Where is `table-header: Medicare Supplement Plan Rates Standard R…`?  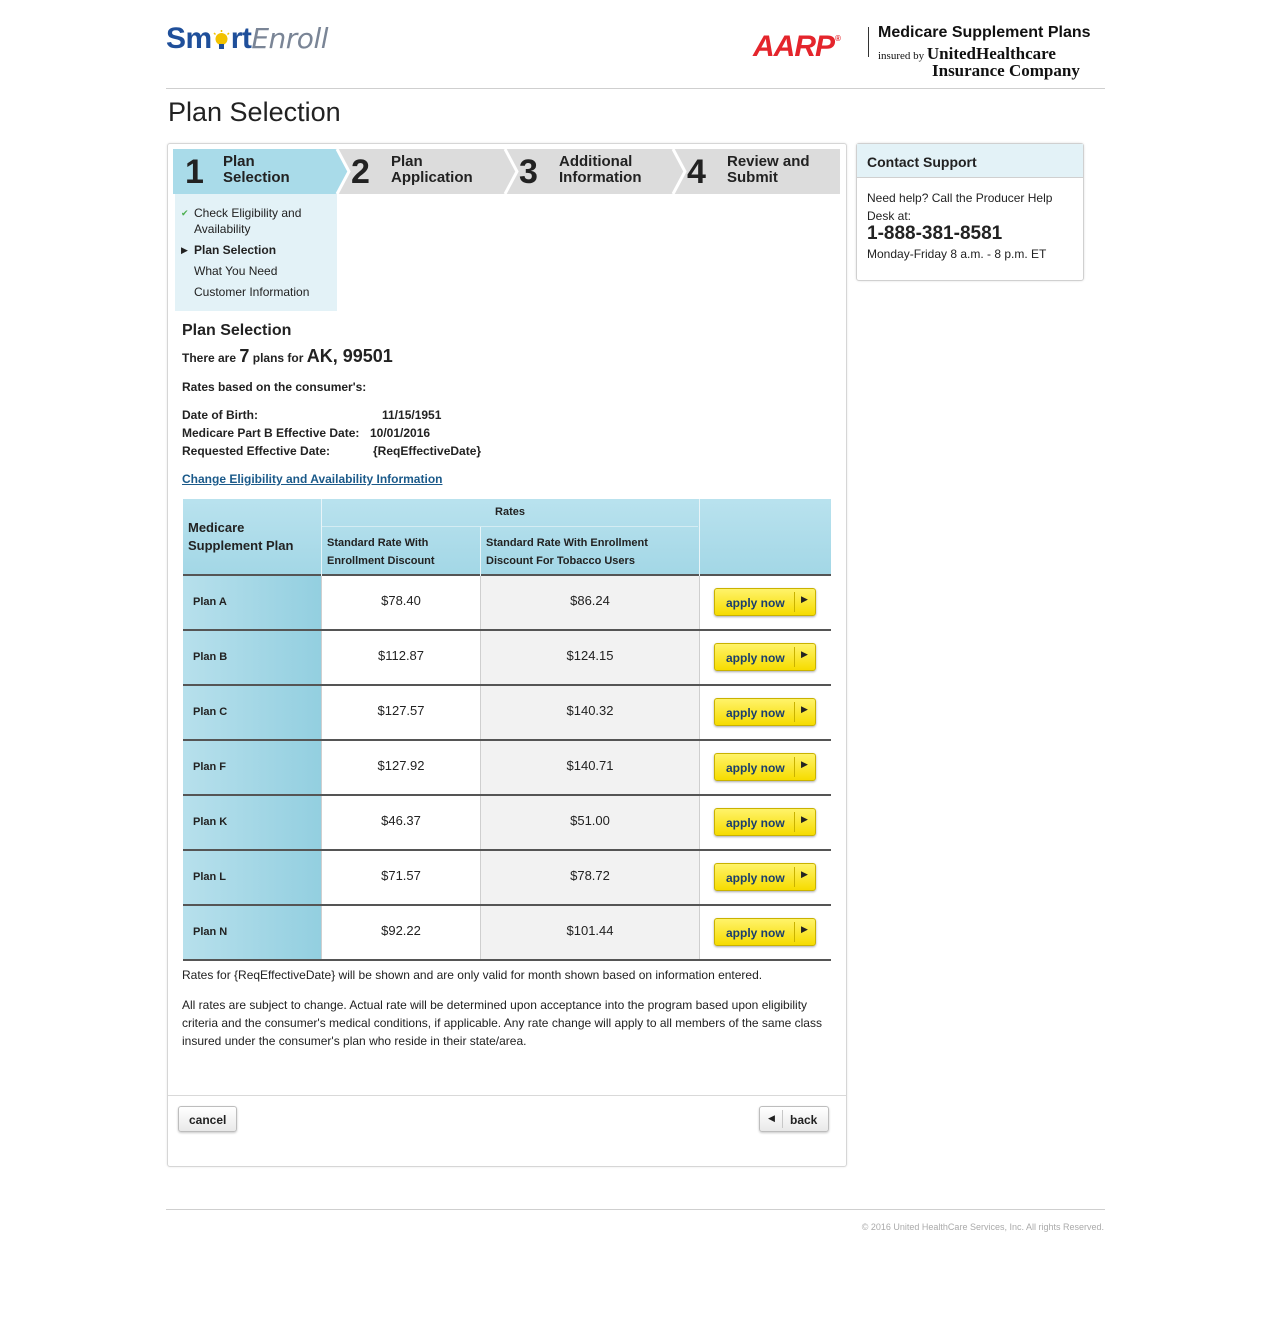 table-header: Medicare Supplement Plan Rates Standard R… is located at coordinates (507, 537).